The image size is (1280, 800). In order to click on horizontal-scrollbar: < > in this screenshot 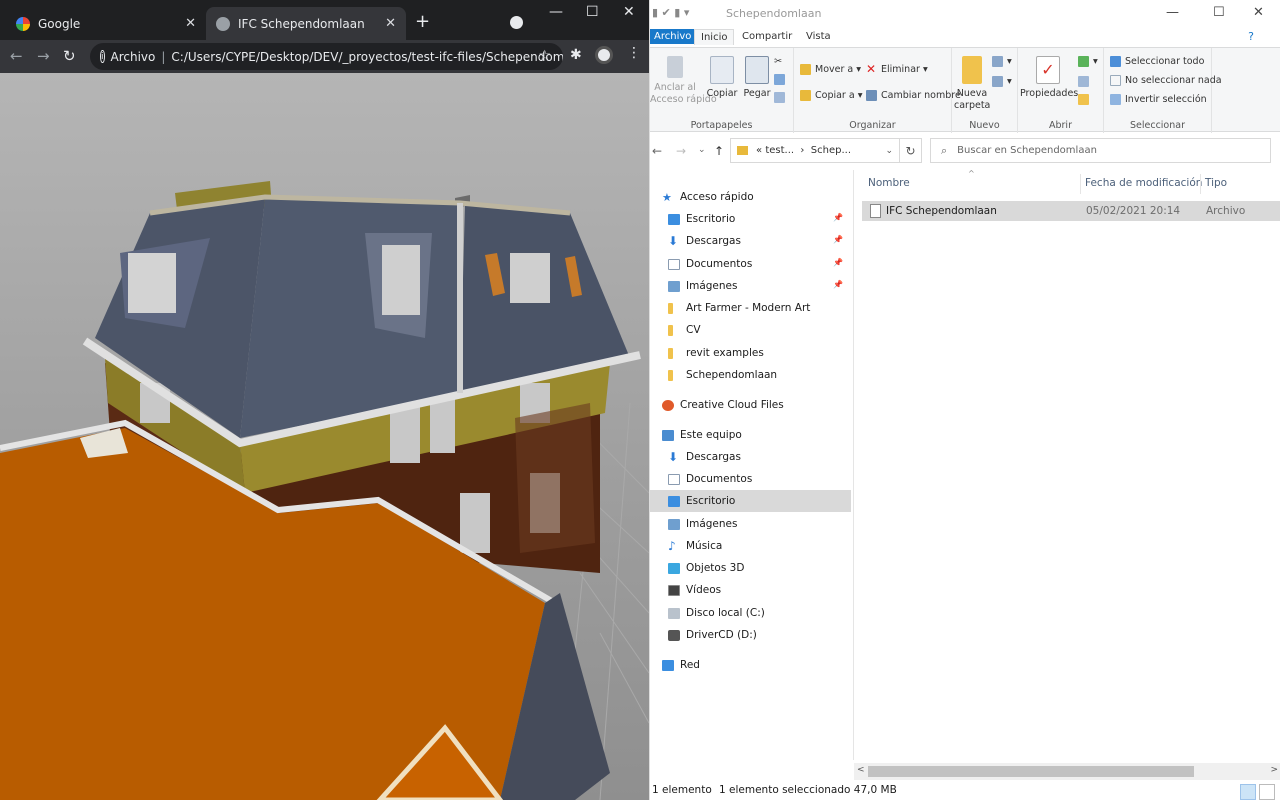, I will do `click(1067, 771)`.